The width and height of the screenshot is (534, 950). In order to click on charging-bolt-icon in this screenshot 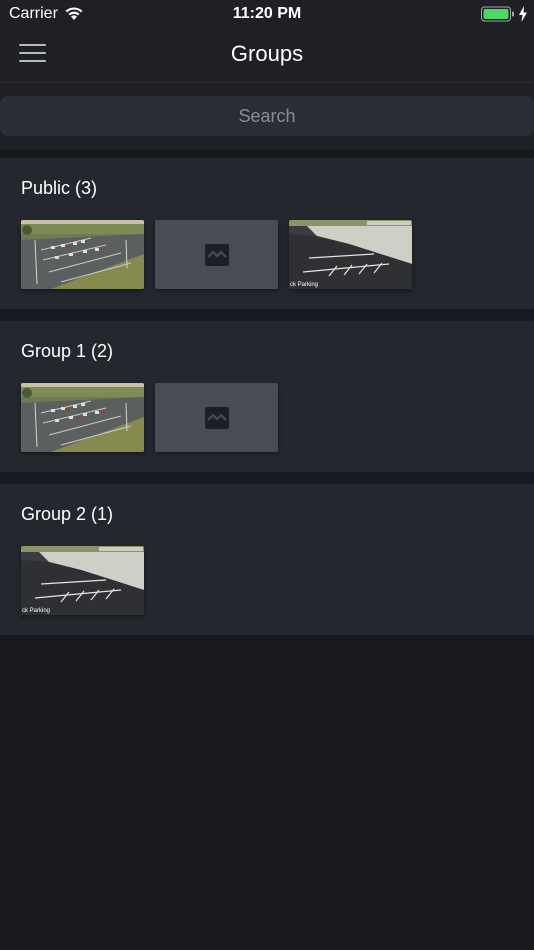, I will do `click(523, 14)`.